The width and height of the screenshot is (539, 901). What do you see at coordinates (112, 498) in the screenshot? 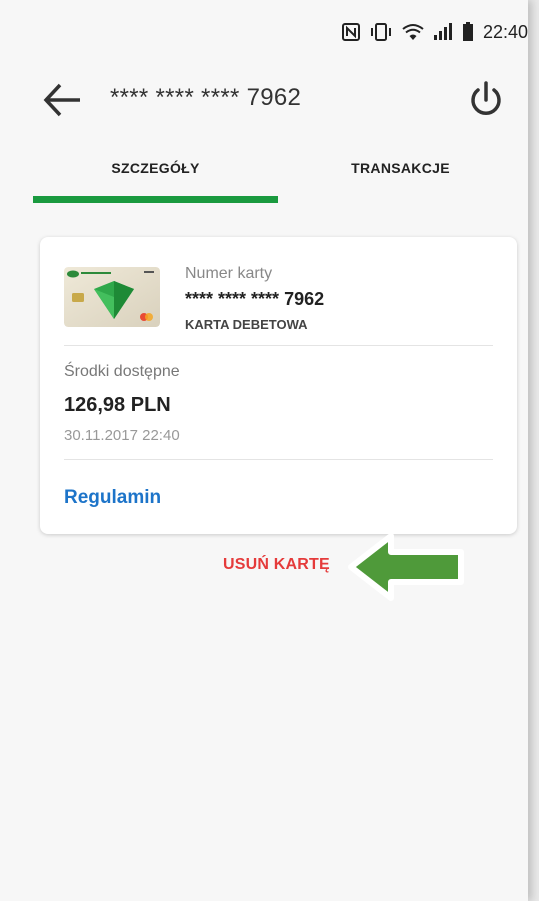
I see `terms-link: Regulamin` at bounding box center [112, 498].